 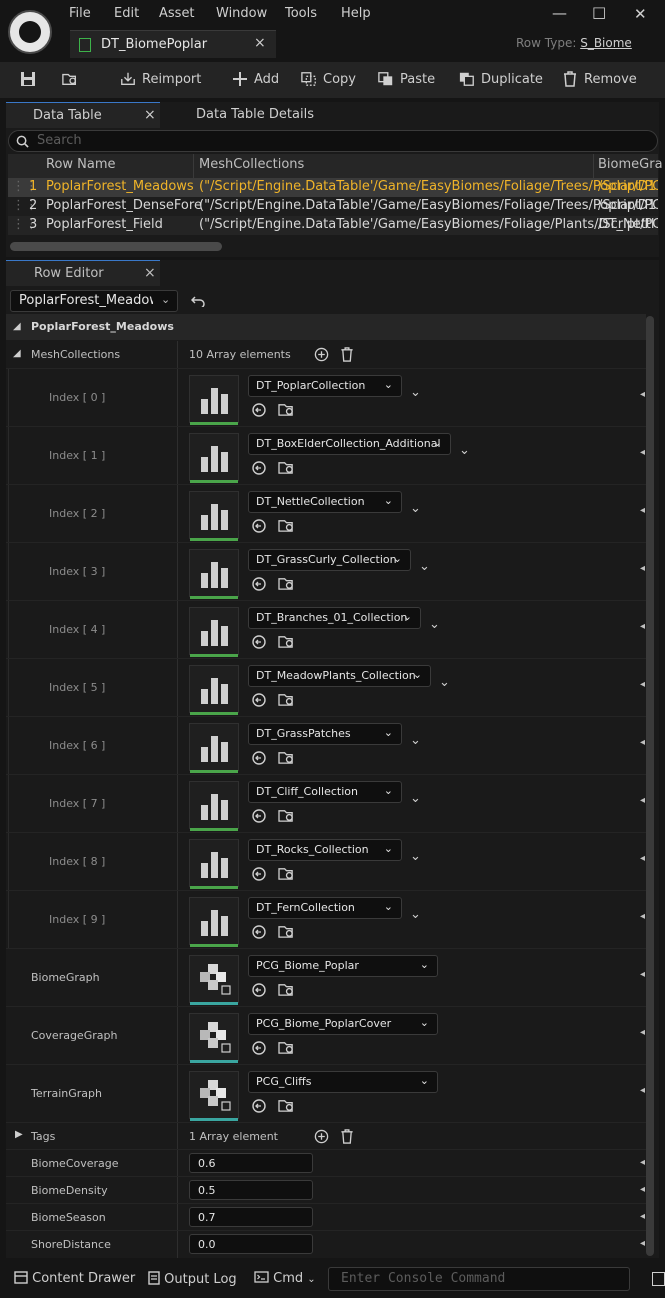 What do you see at coordinates (81, 164) in the screenshot?
I see `header-row-name: Row Name` at bounding box center [81, 164].